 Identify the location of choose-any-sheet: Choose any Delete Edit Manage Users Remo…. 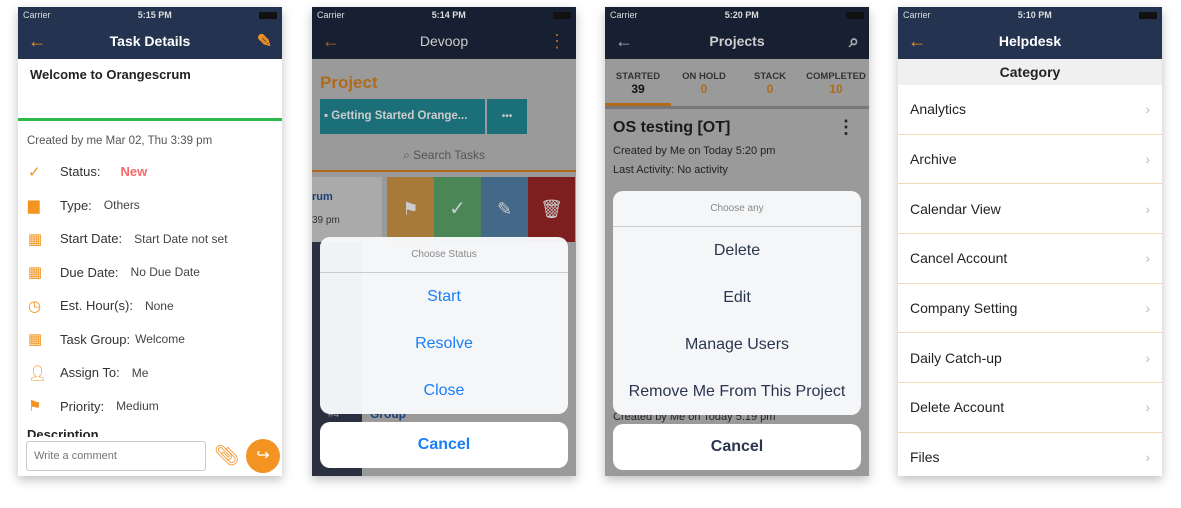
(737, 303).